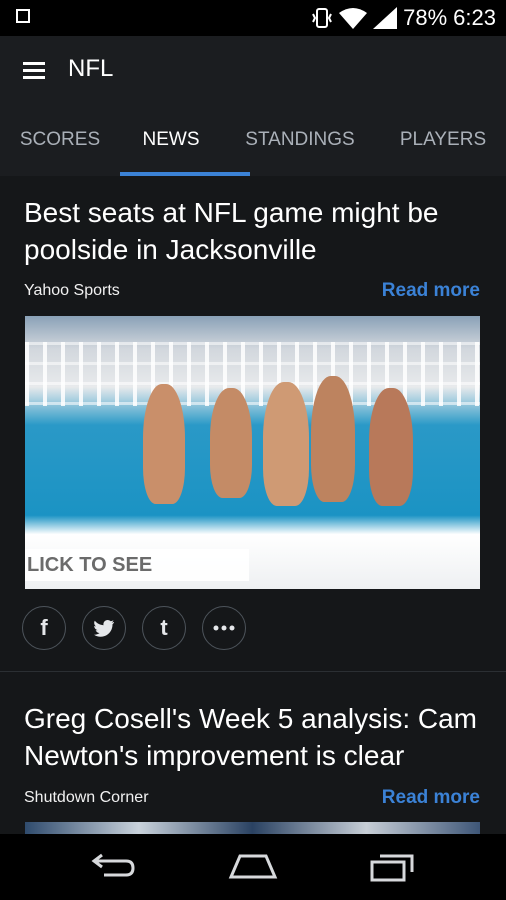 This screenshot has width=506, height=900. I want to click on facebook-icon: f, so click(44, 628).